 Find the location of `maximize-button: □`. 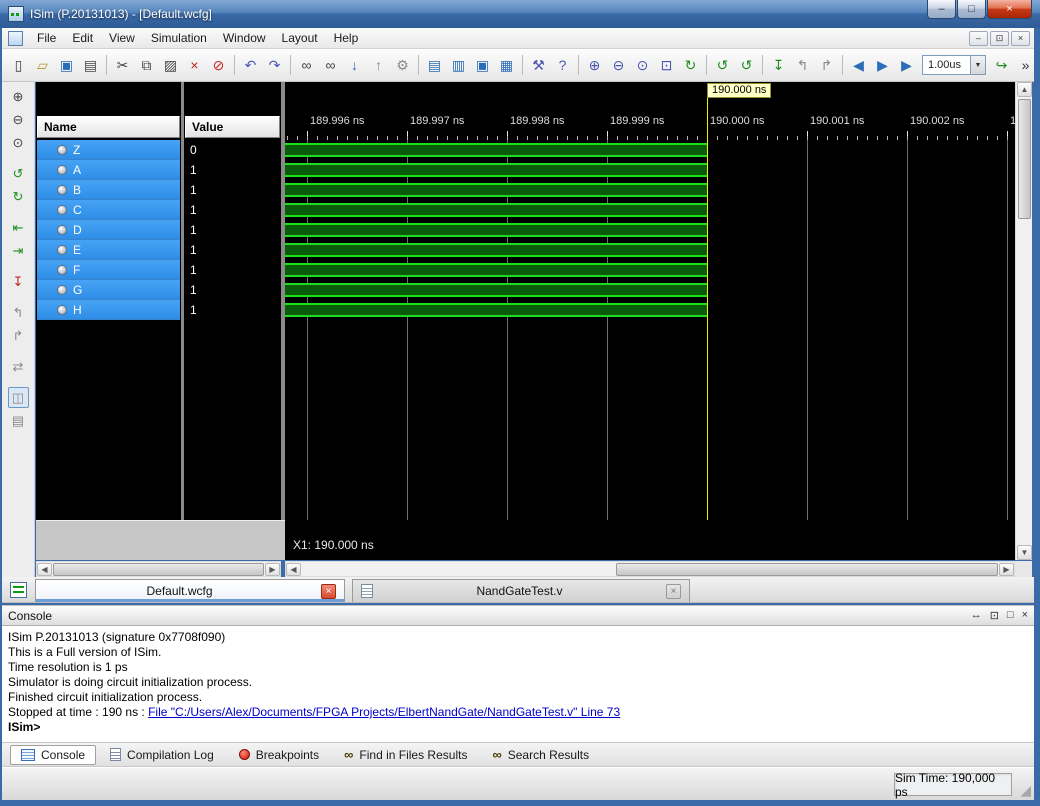

maximize-button: □ is located at coordinates (971, 9).